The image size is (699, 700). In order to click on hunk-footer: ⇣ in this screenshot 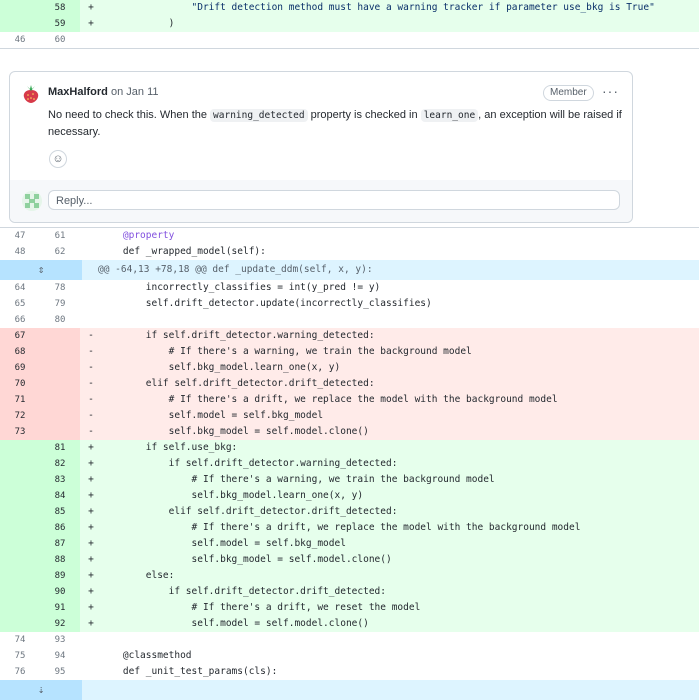, I will do `click(349, 690)`.